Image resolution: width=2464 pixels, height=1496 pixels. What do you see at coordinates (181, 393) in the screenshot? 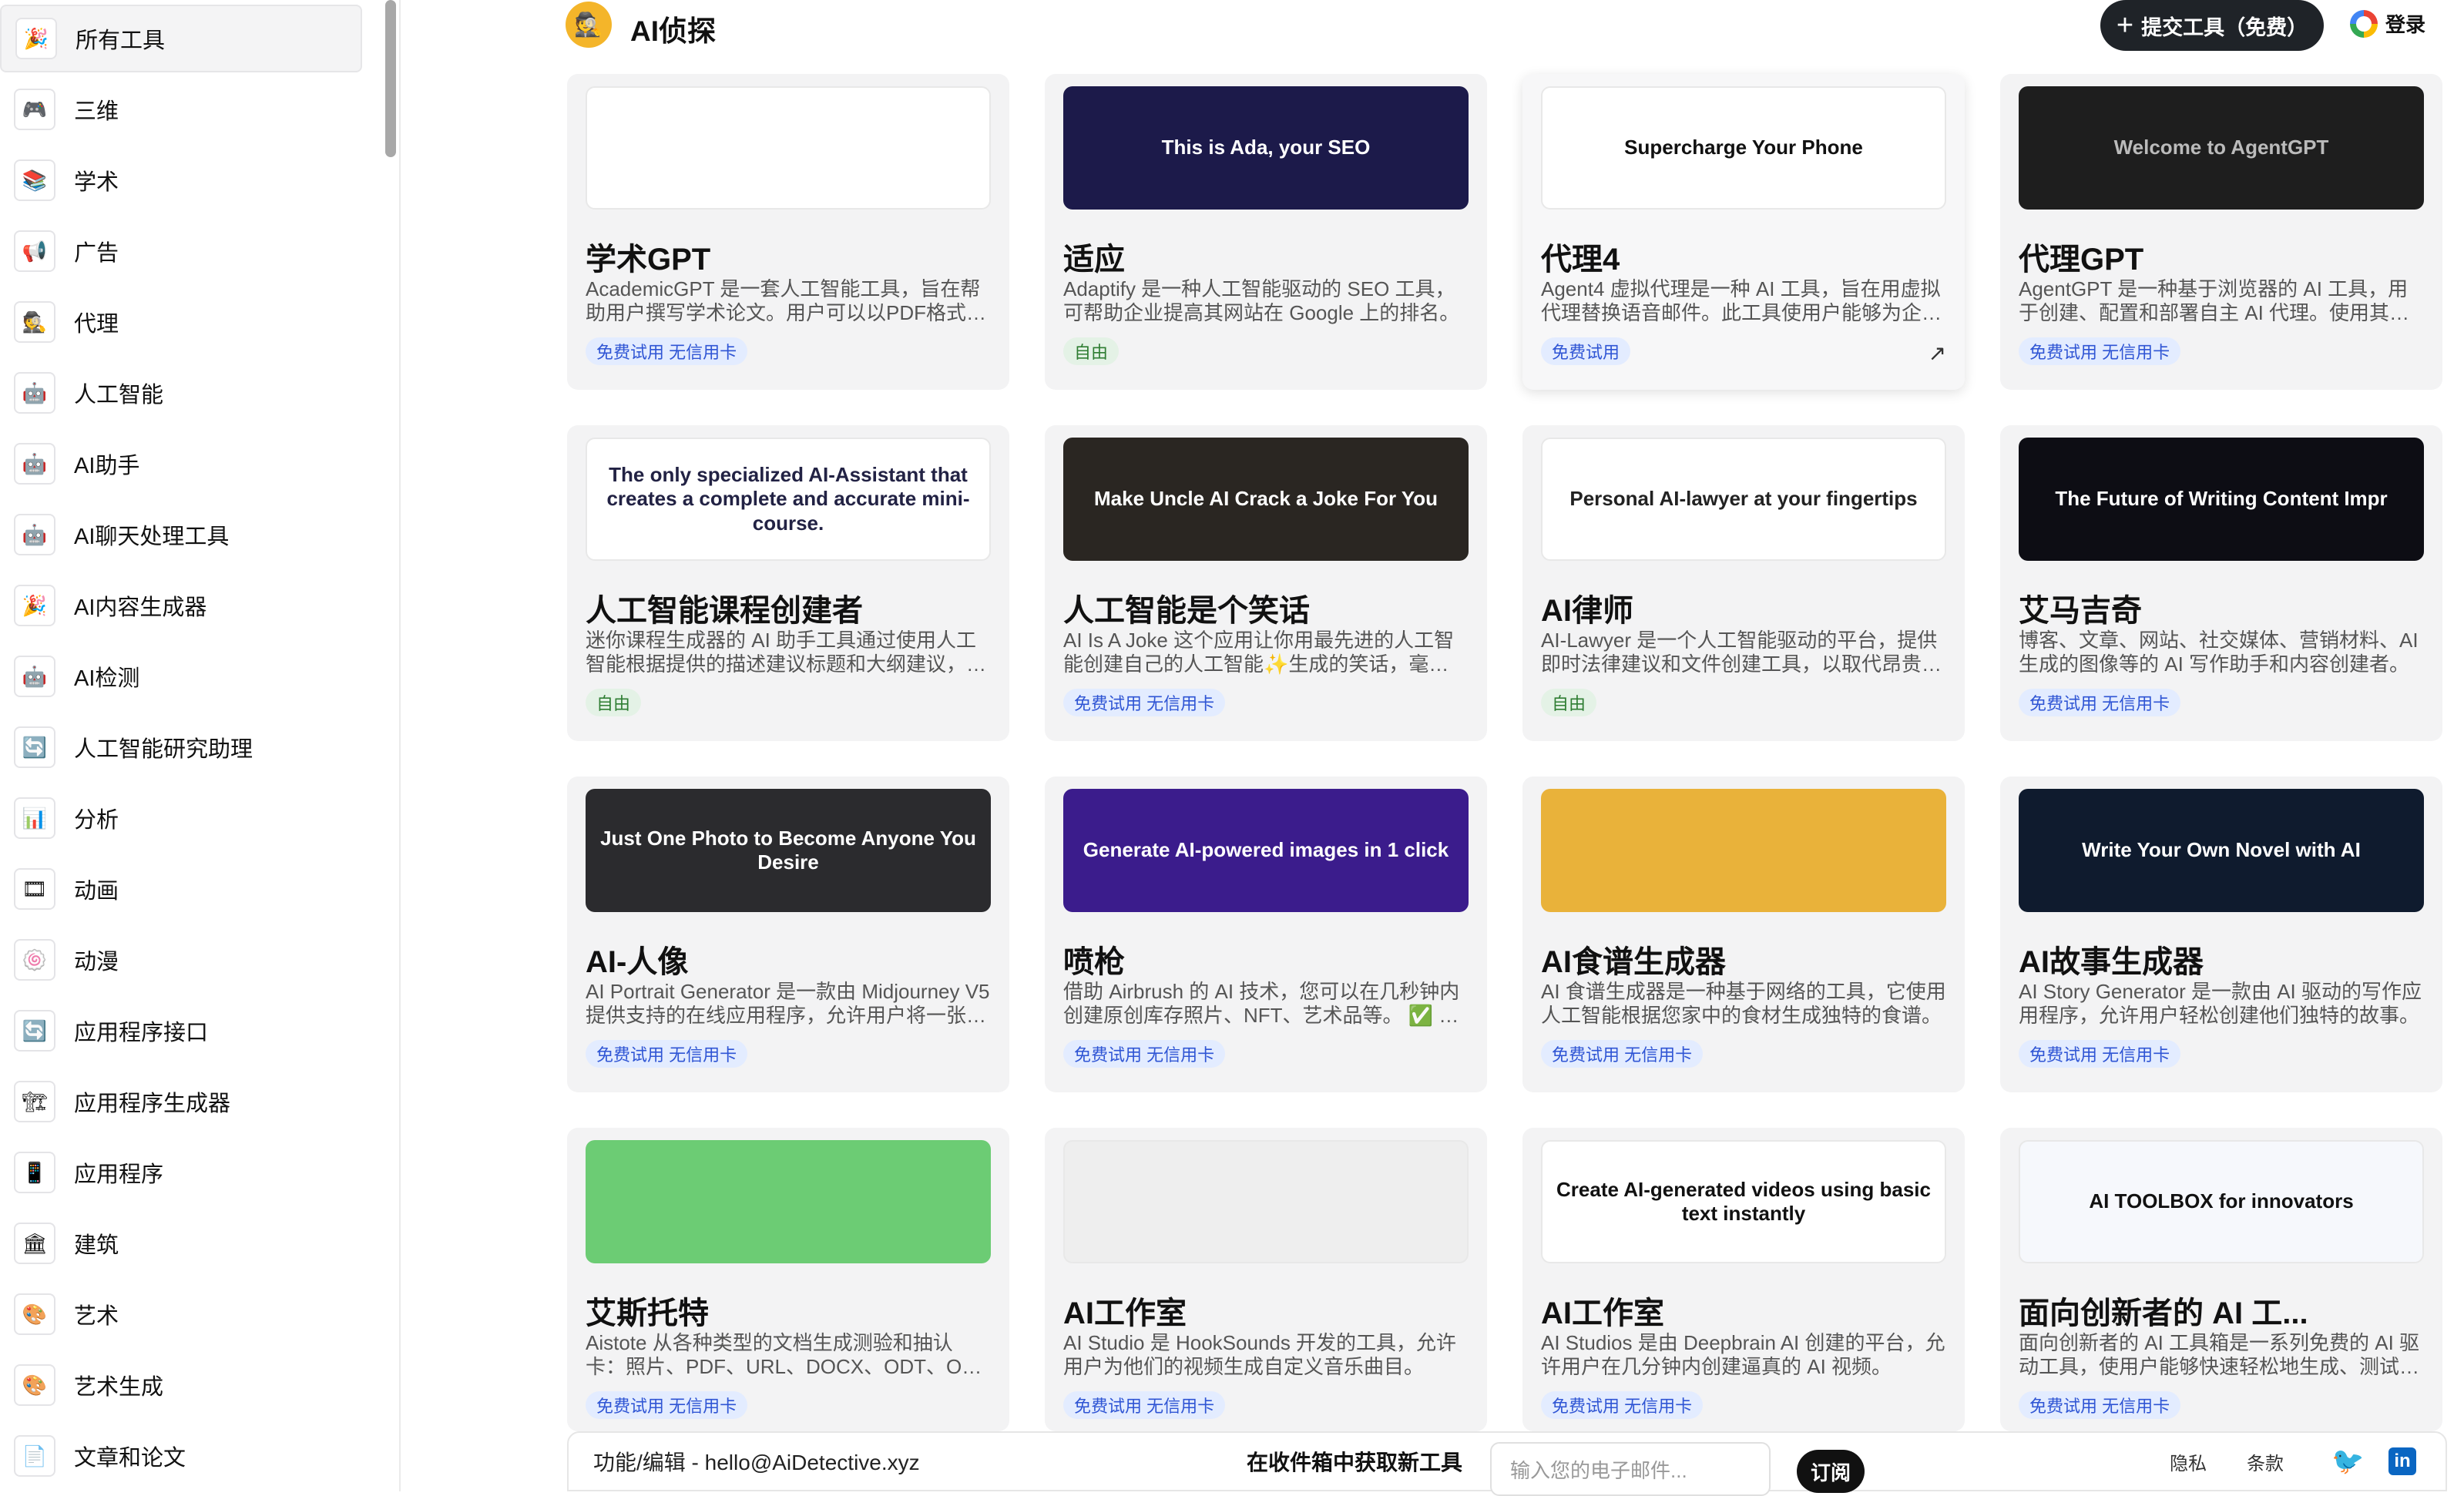
I see `sidebar-item: 🤖 人工智能` at bounding box center [181, 393].